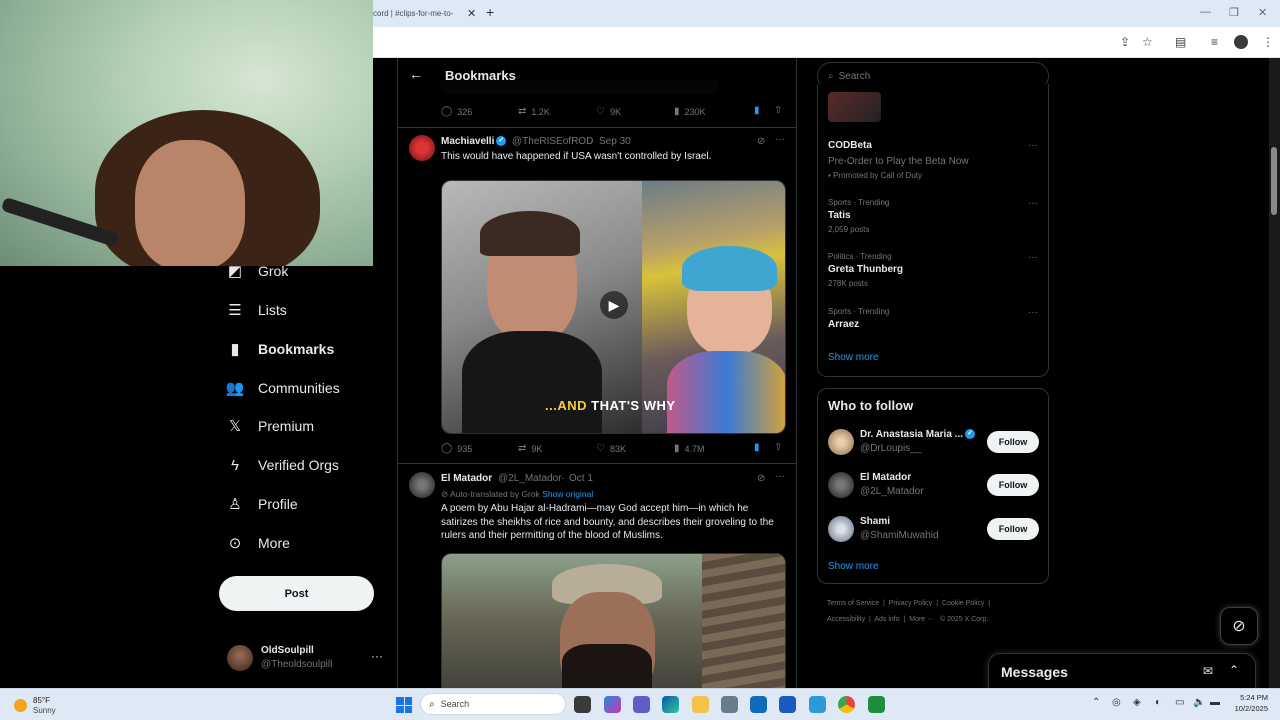  I want to click on browser-tab: cord | #clips-for-me-to- ✕, so click(437, 13).